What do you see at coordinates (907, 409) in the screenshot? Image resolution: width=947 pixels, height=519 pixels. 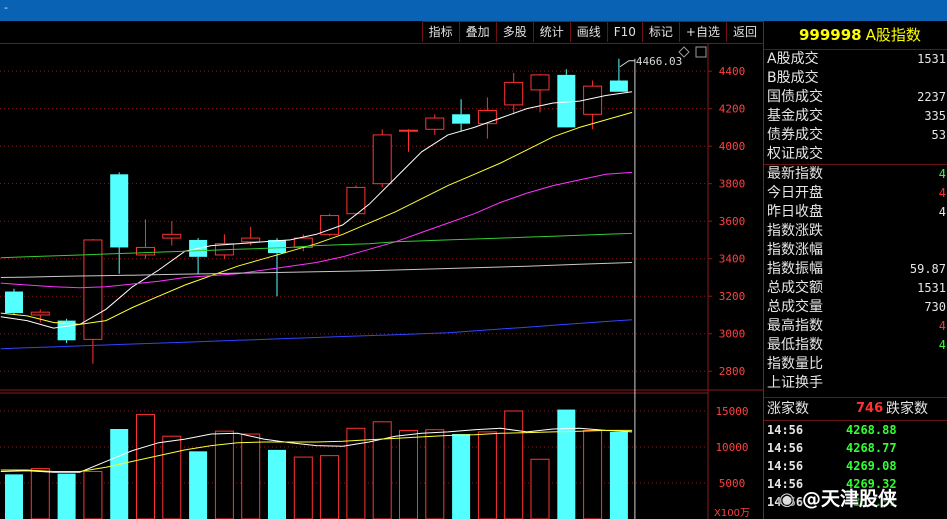 I see `fall-count-label: 跌家数` at bounding box center [907, 409].